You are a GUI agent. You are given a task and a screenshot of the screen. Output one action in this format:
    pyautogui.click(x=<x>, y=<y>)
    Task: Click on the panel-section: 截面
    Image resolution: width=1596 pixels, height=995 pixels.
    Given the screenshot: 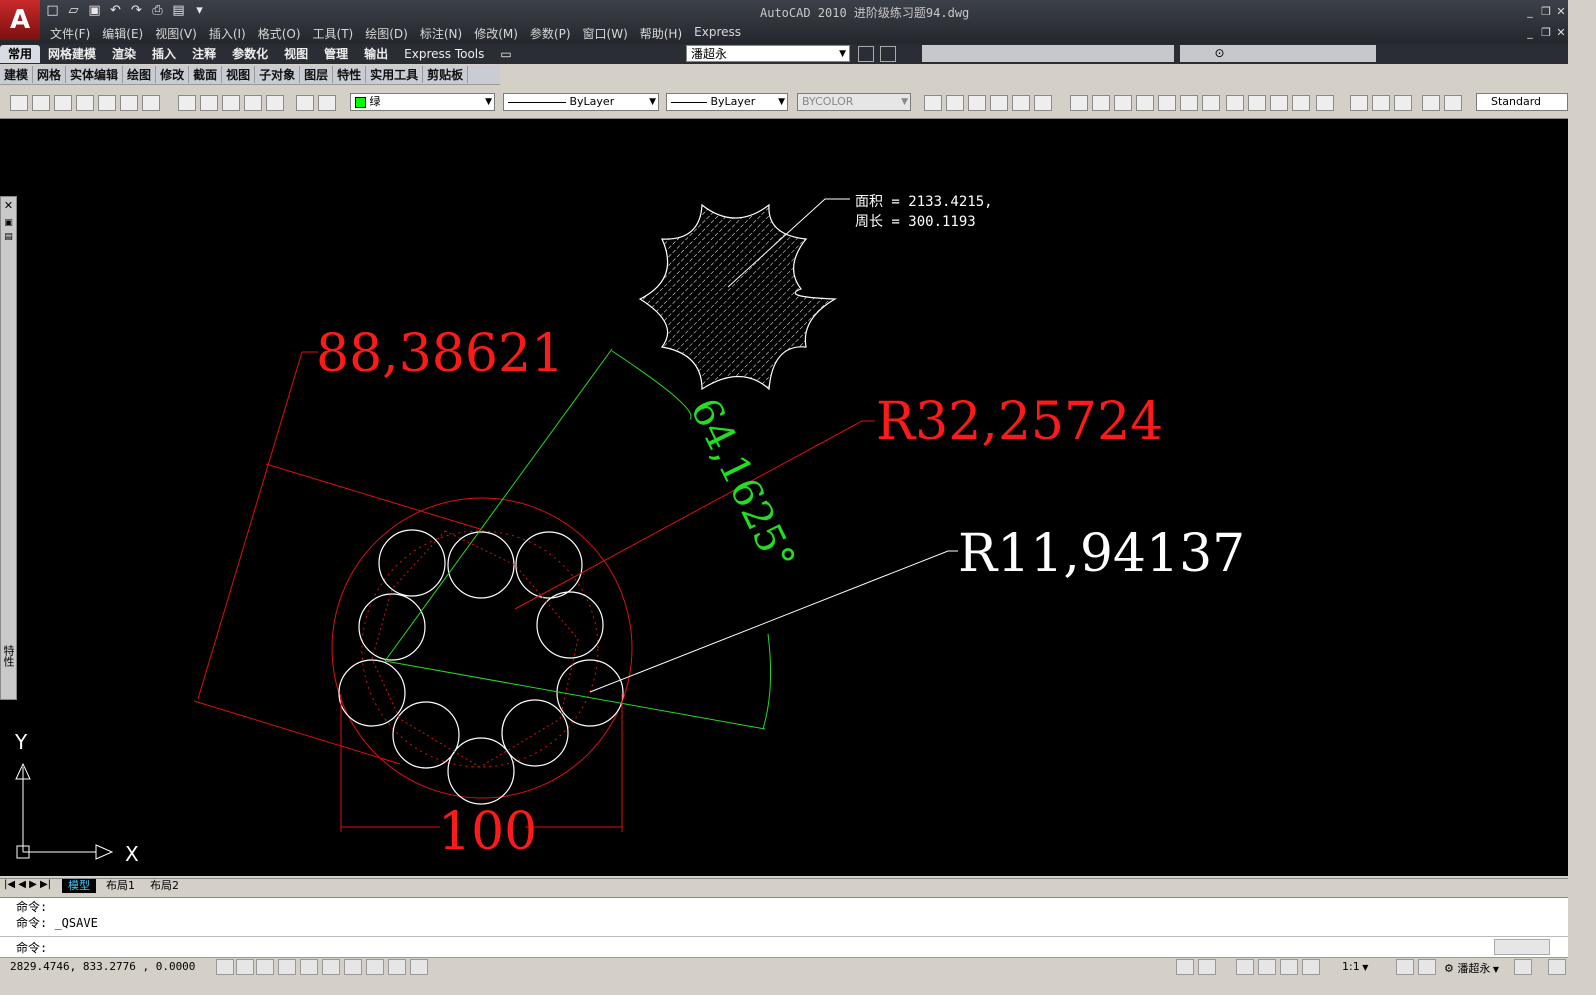 What is the action you would take?
    pyautogui.click(x=206, y=74)
    